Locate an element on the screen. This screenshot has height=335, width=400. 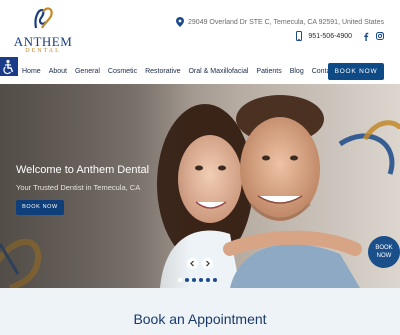
contact-row: 951-506-4900 is located at coordinates (340, 36).